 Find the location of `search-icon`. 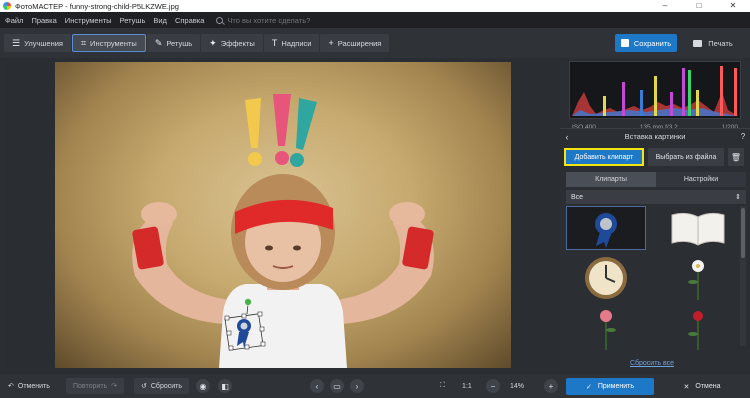

search-icon is located at coordinates (220, 20).